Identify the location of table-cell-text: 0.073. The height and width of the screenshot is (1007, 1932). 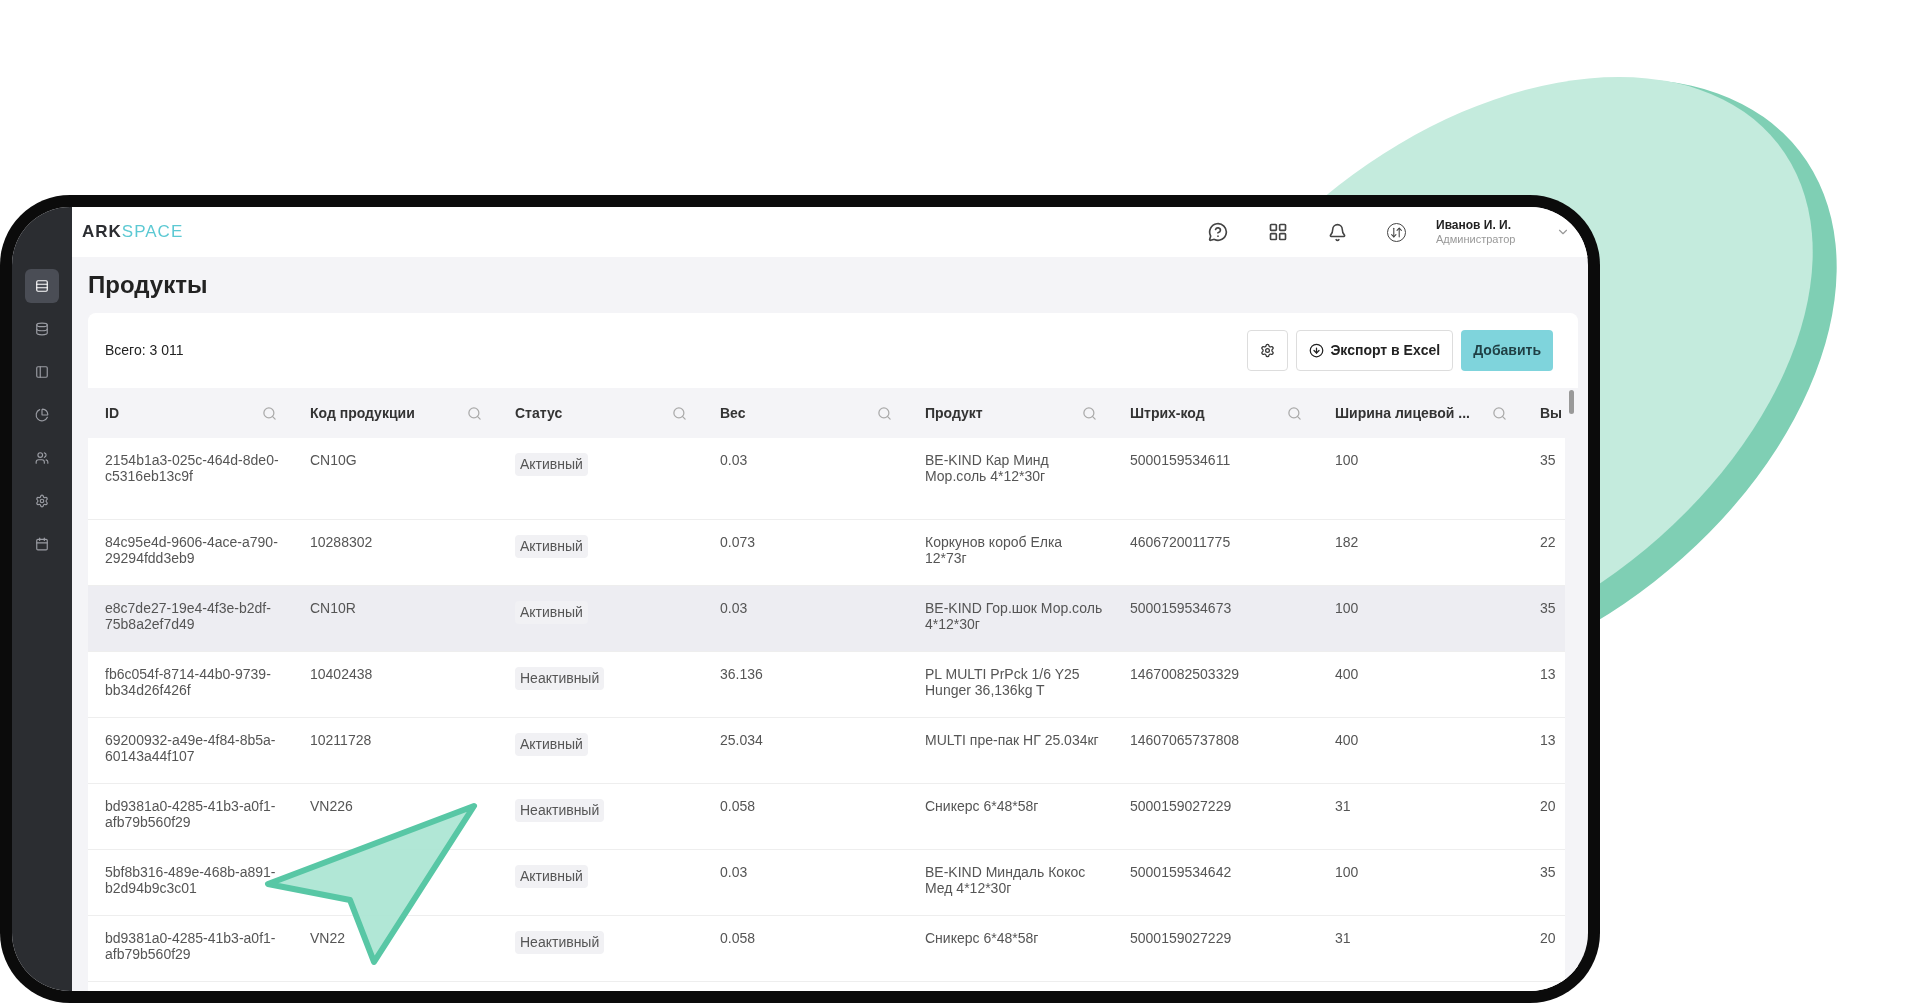
(738, 542).